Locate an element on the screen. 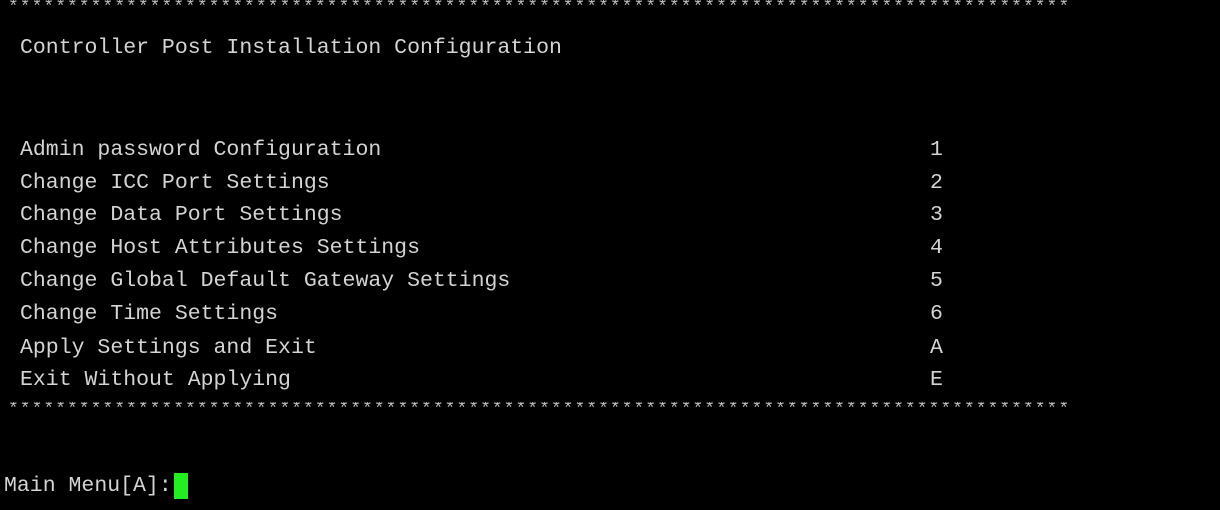  menu-item-key: 6 is located at coordinates (936, 314).